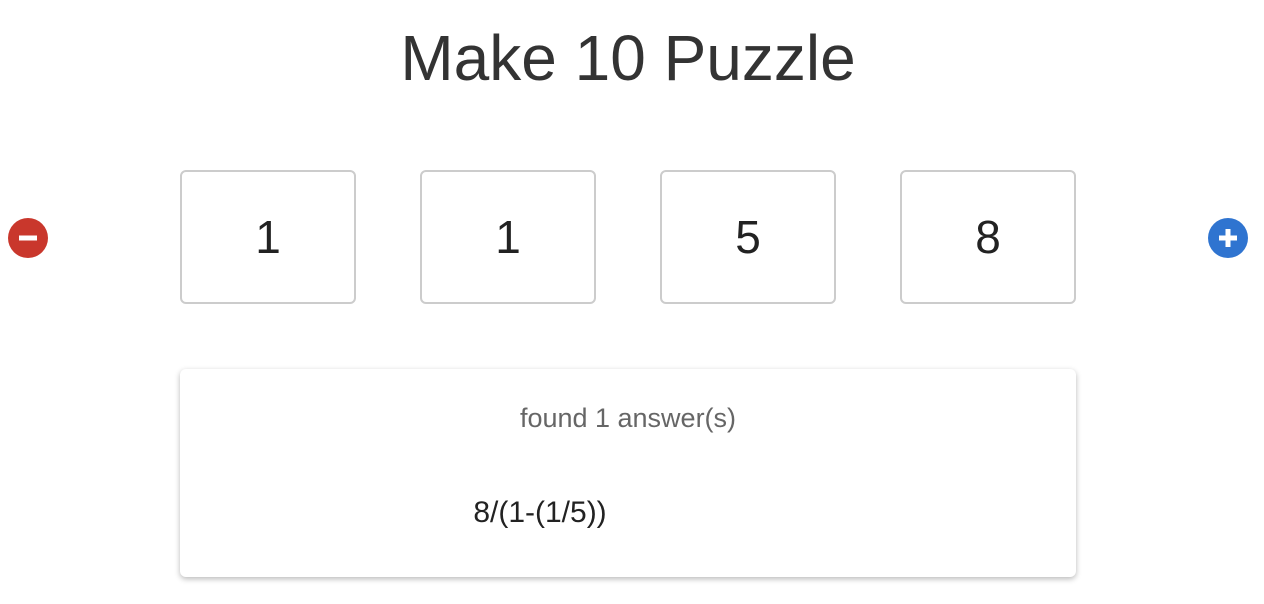  What do you see at coordinates (628, 418) in the screenshot?
I see `answer-count-text: found 1 answer(s)` at bounding box center [628, 418].